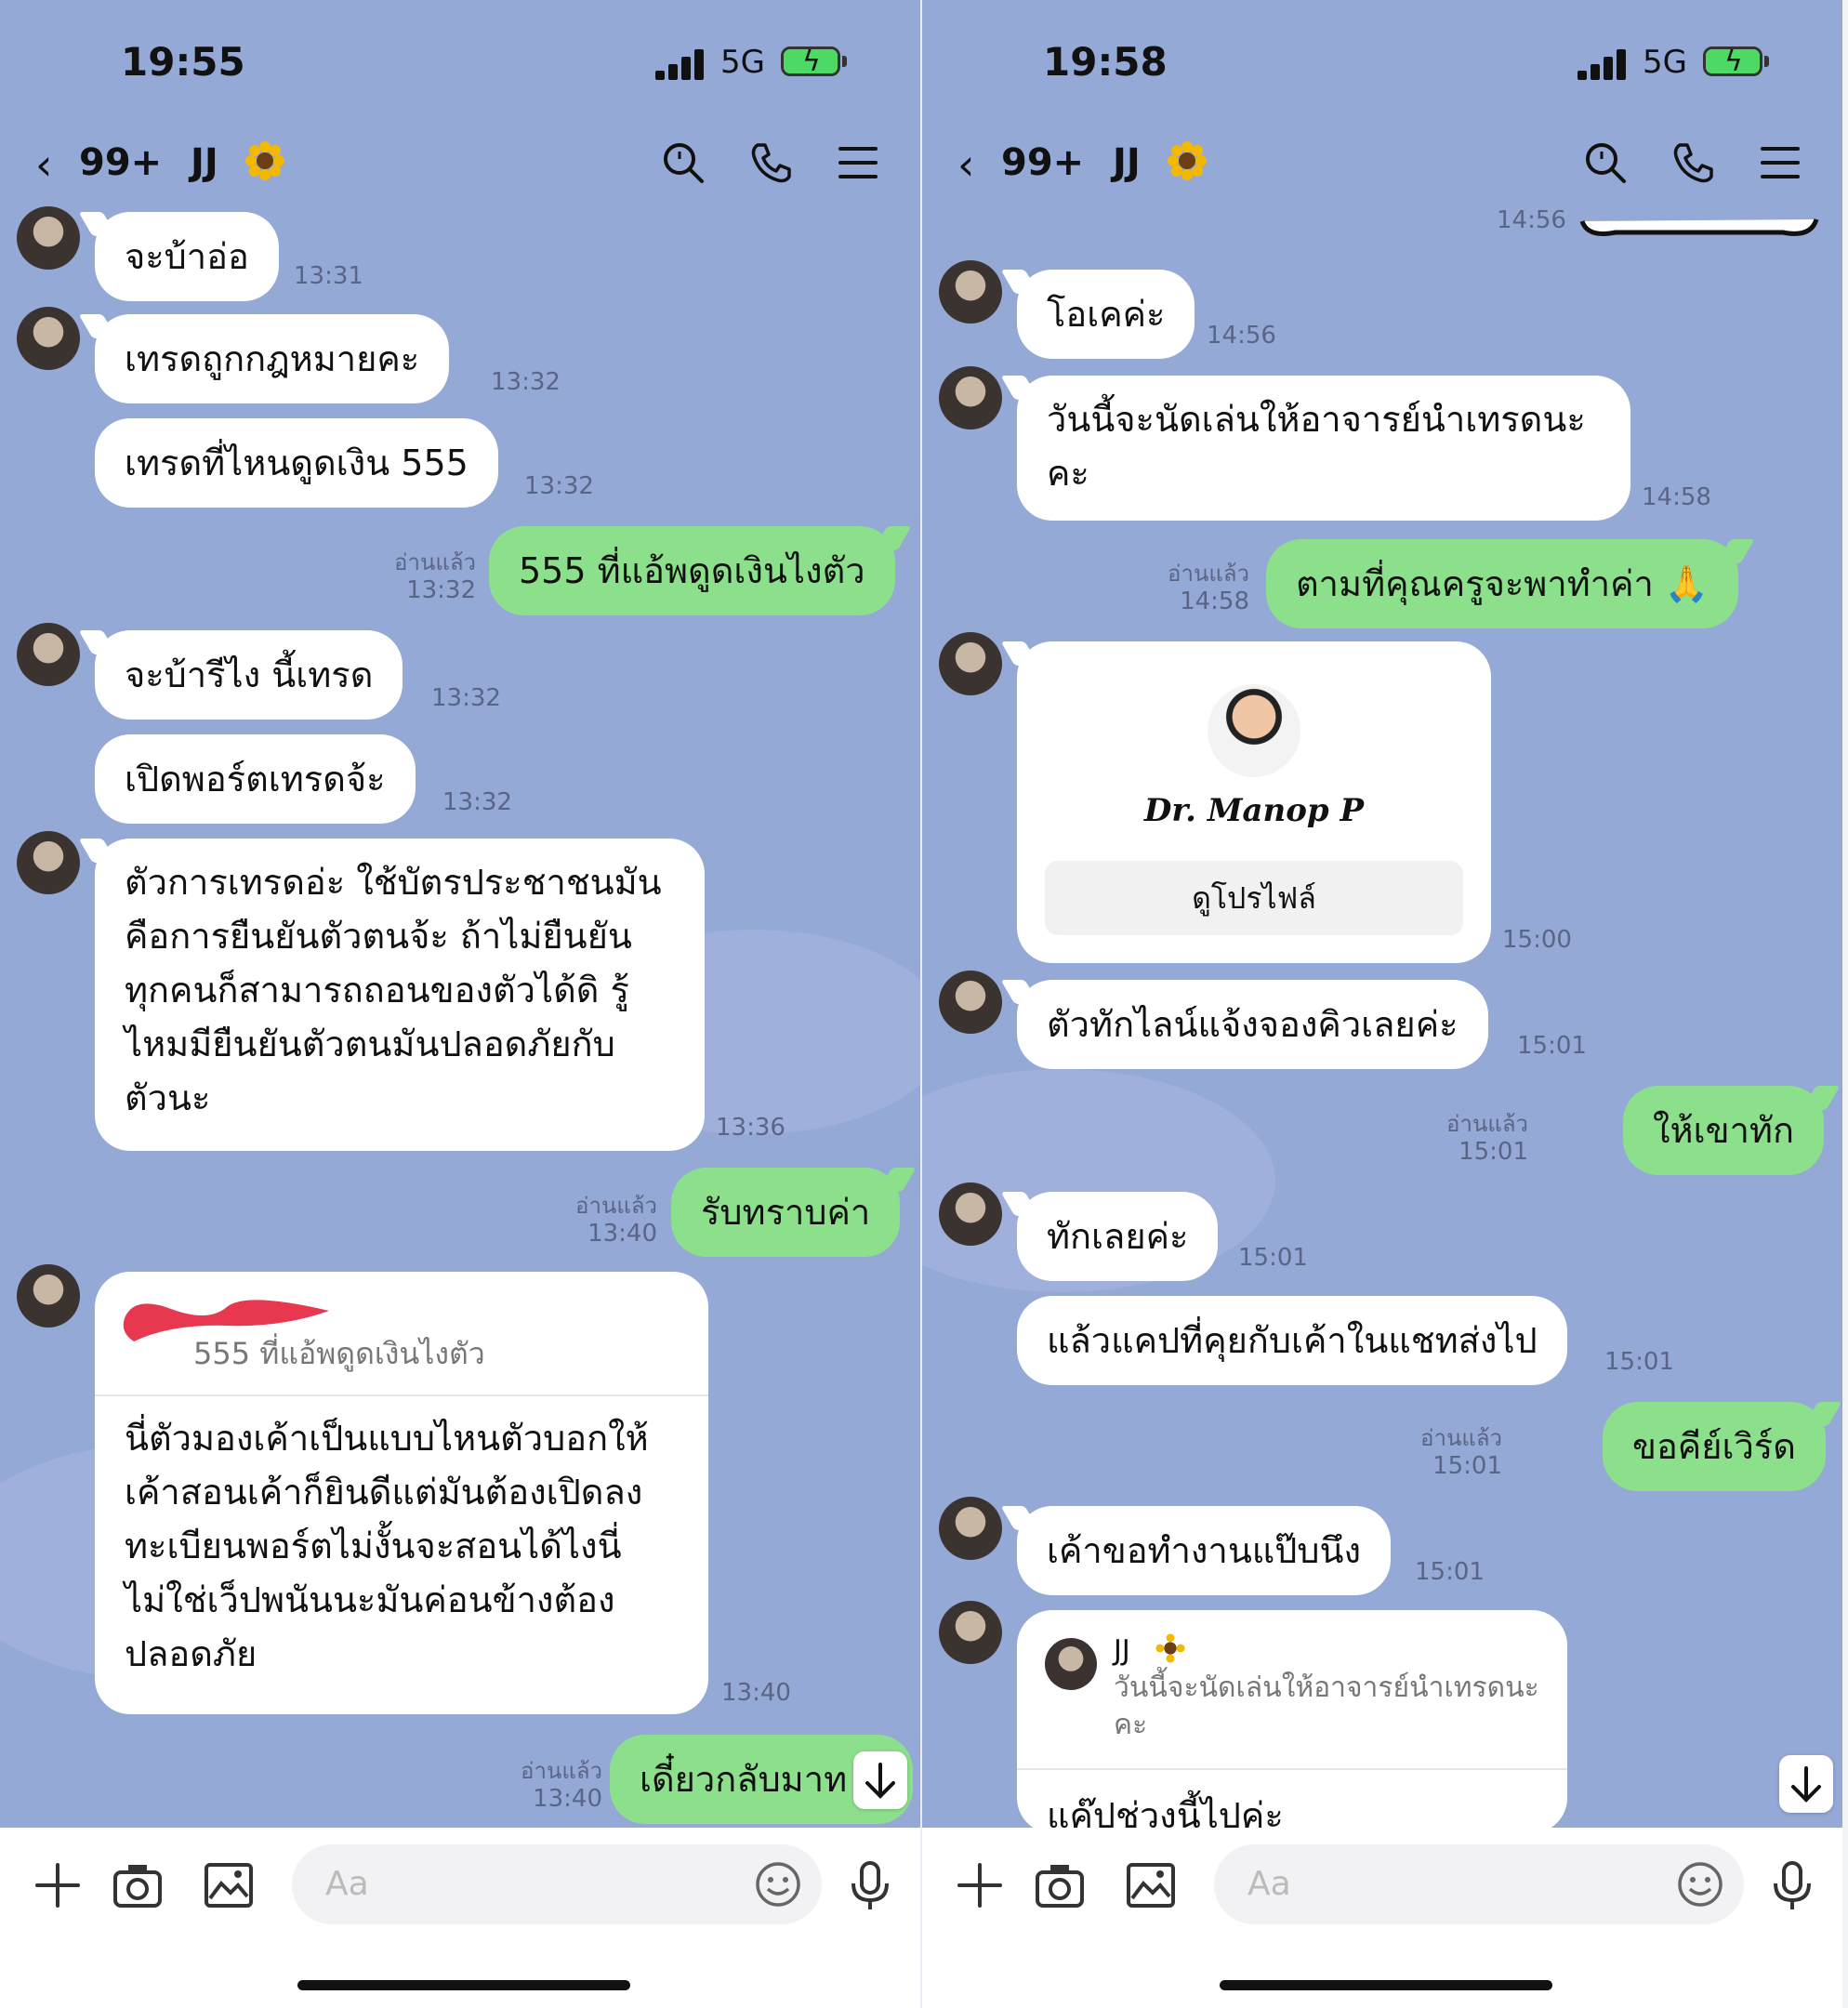 The image size is (1848, 2008). I want to click on sent-message-bubble: รับทราบค่า, so click(786, 1212).